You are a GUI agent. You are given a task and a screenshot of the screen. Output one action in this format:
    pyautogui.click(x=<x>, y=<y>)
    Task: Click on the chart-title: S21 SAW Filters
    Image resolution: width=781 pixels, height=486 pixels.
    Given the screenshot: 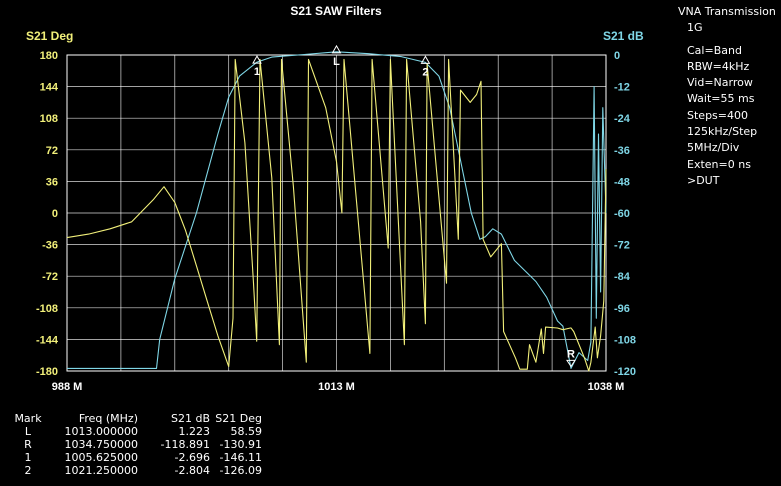 What is the action you would take?
    pyautogui.click(x=336, y=11)
    